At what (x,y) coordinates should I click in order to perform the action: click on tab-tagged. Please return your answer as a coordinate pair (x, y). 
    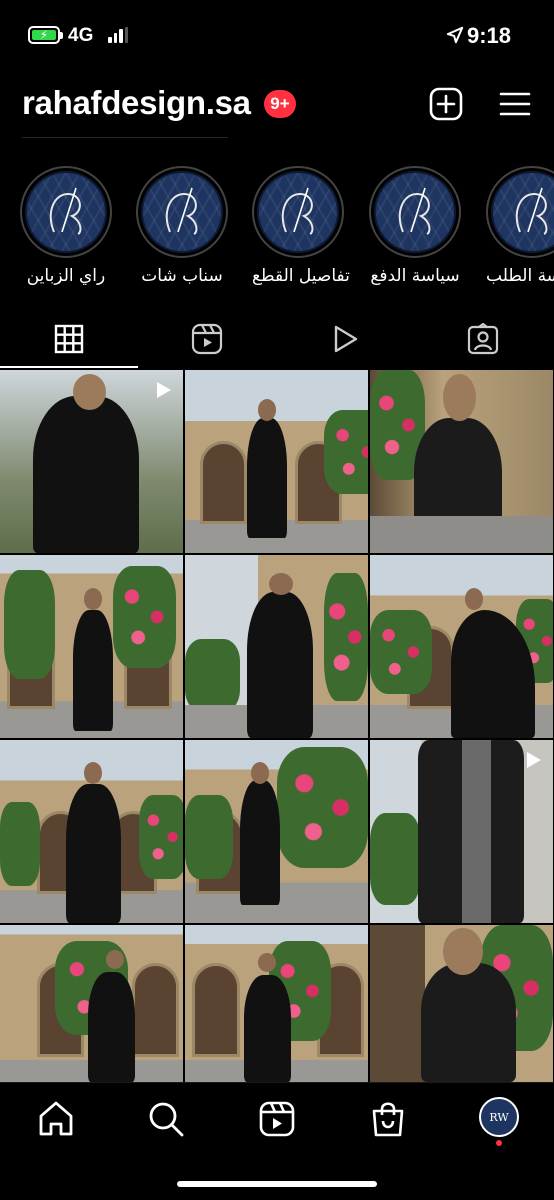
    Looking at the image, I should click on (483, 339).